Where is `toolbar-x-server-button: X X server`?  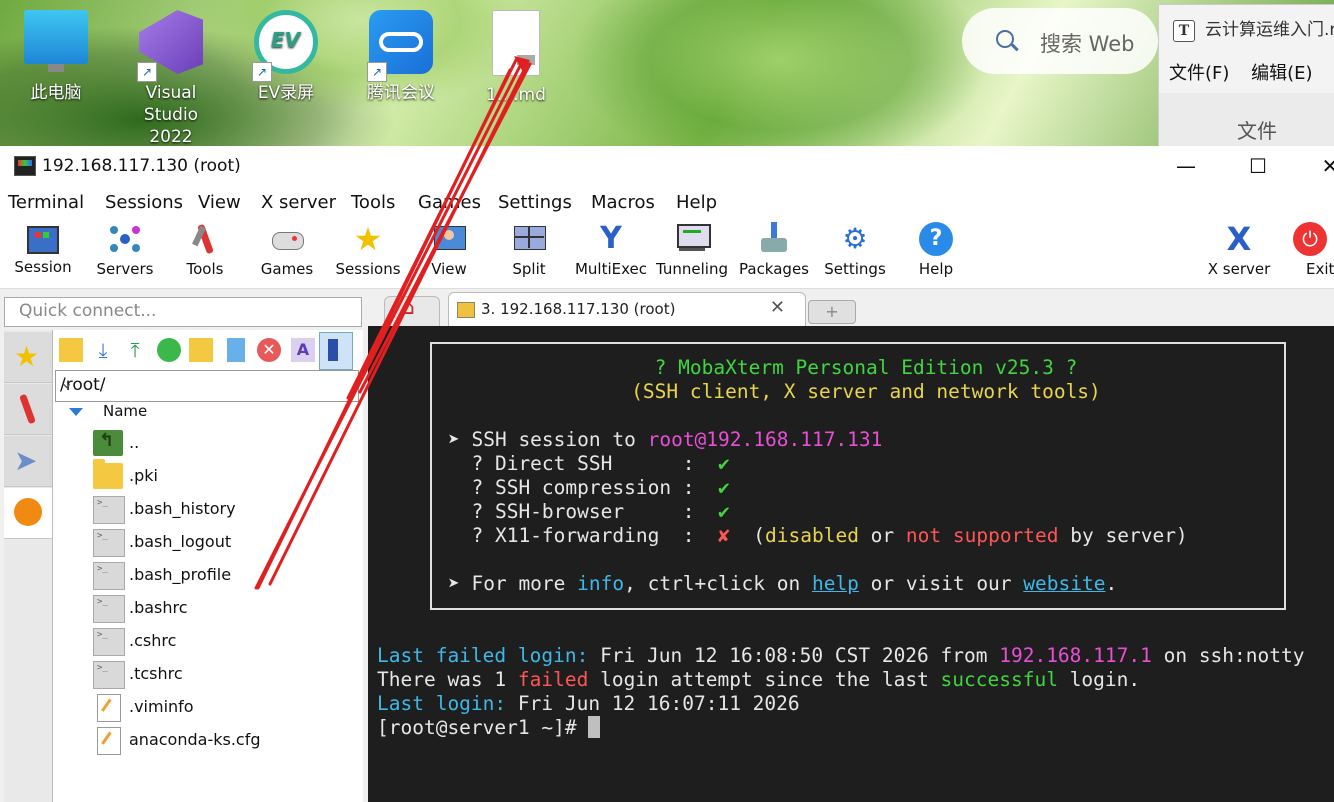 toolbar-x-server-button: X X server is located at coordinates (1239, 250).